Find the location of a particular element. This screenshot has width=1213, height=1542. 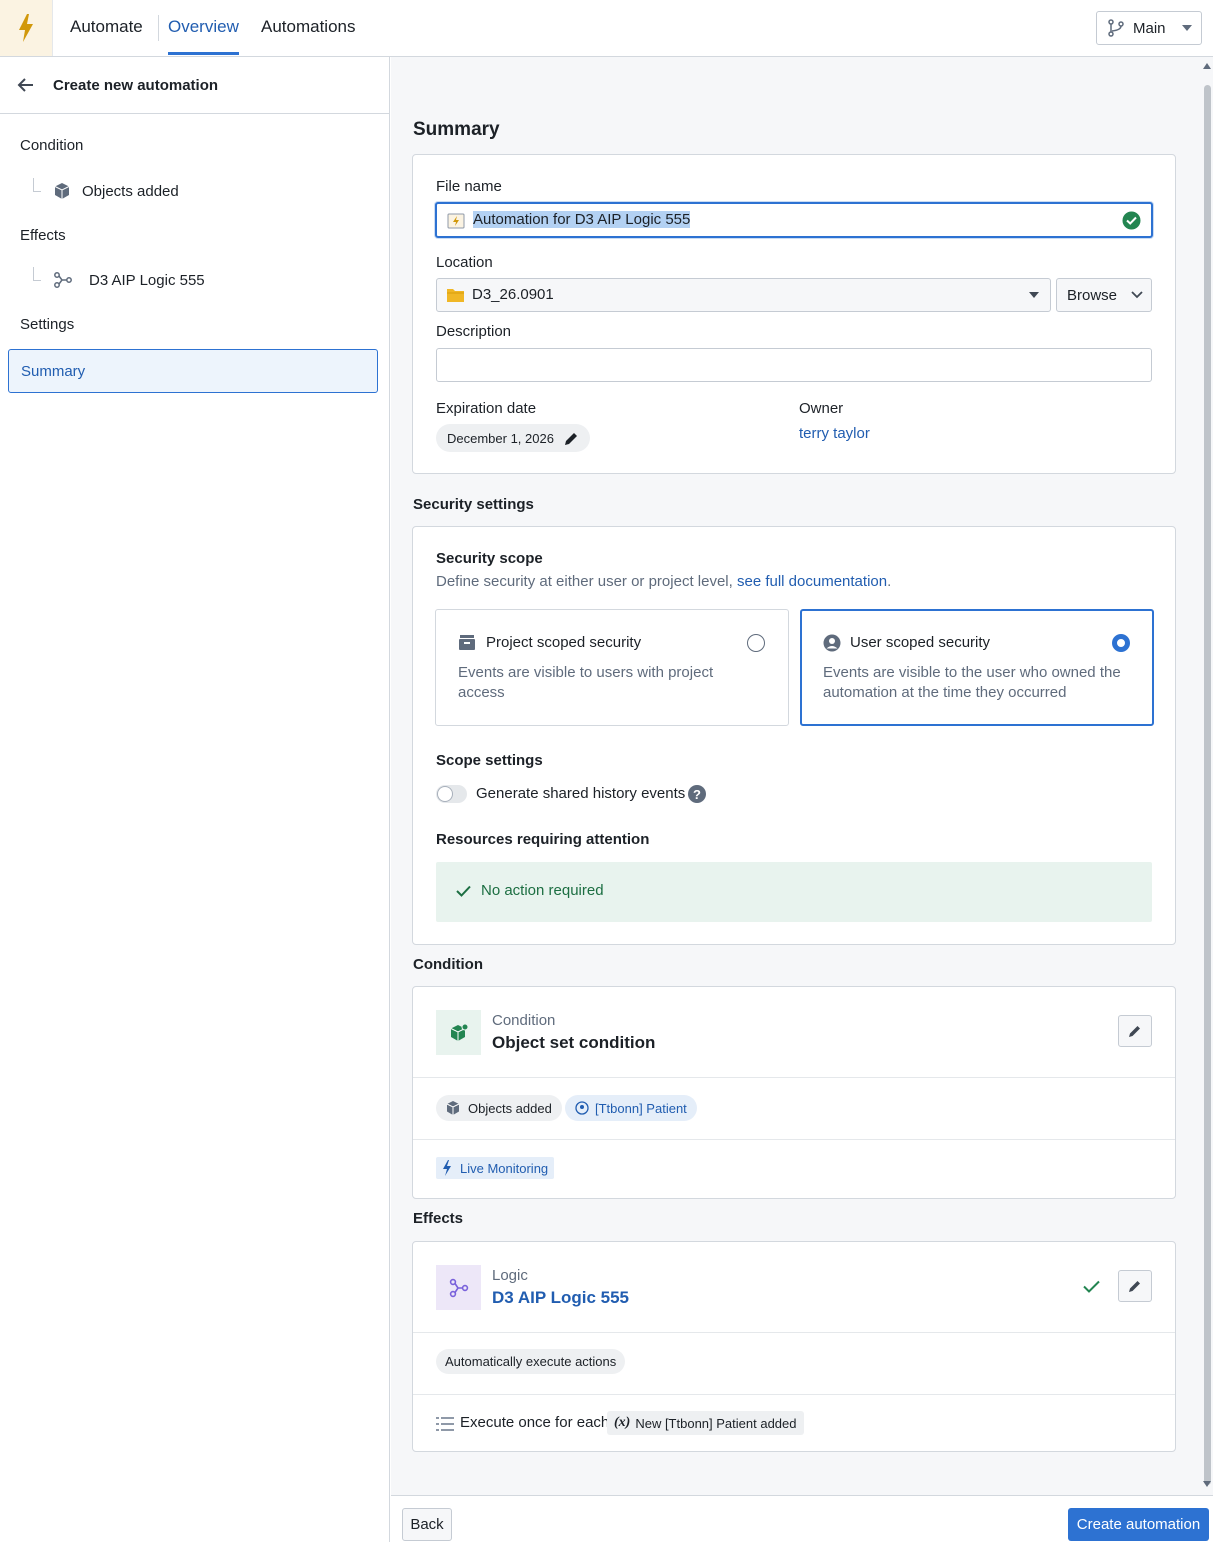

list-icon is located at coordinates (445, 1424).